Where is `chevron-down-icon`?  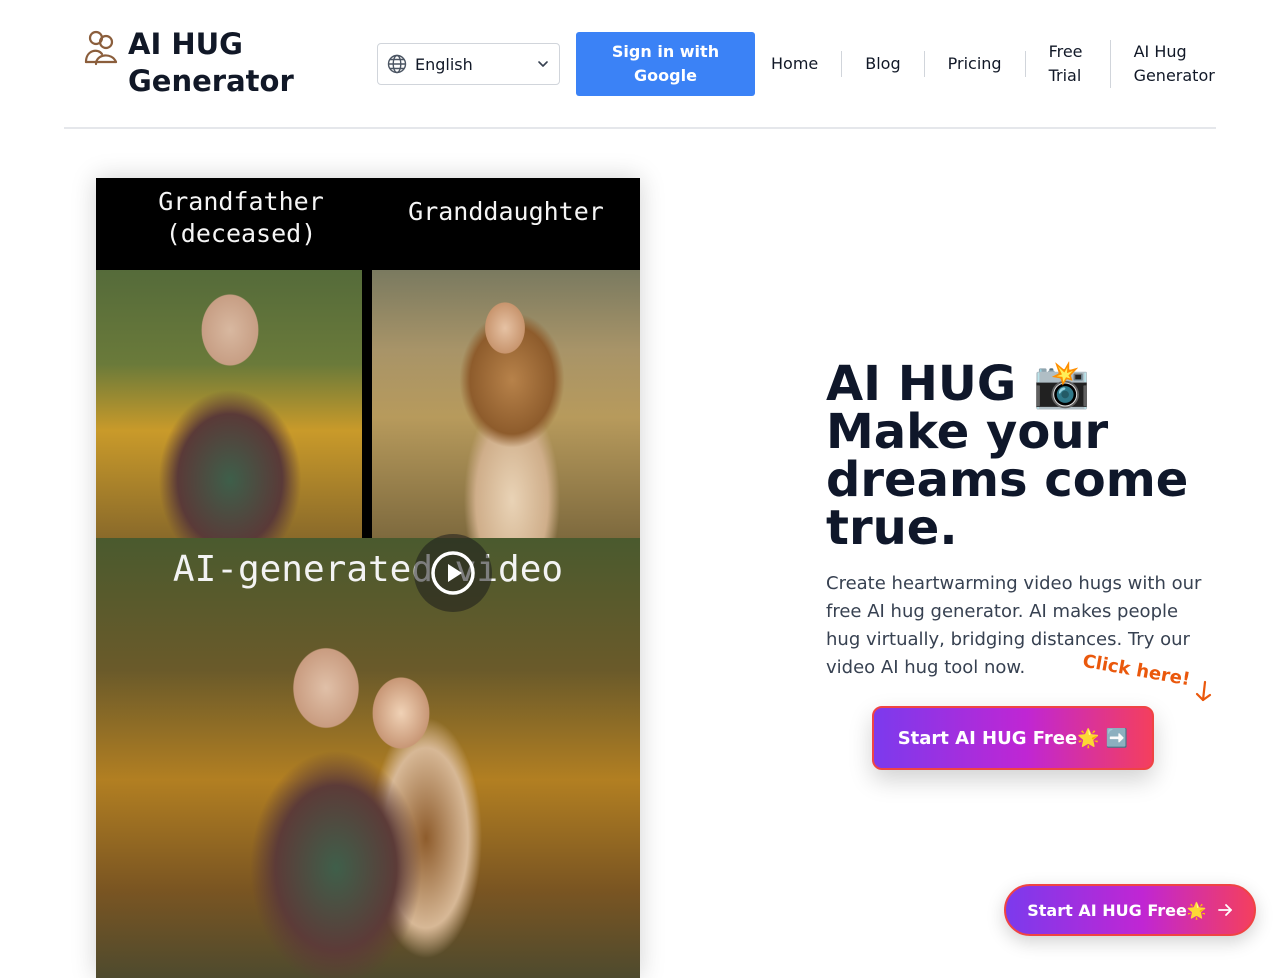 chevron-down-icon is located at coordinates (543, 64).